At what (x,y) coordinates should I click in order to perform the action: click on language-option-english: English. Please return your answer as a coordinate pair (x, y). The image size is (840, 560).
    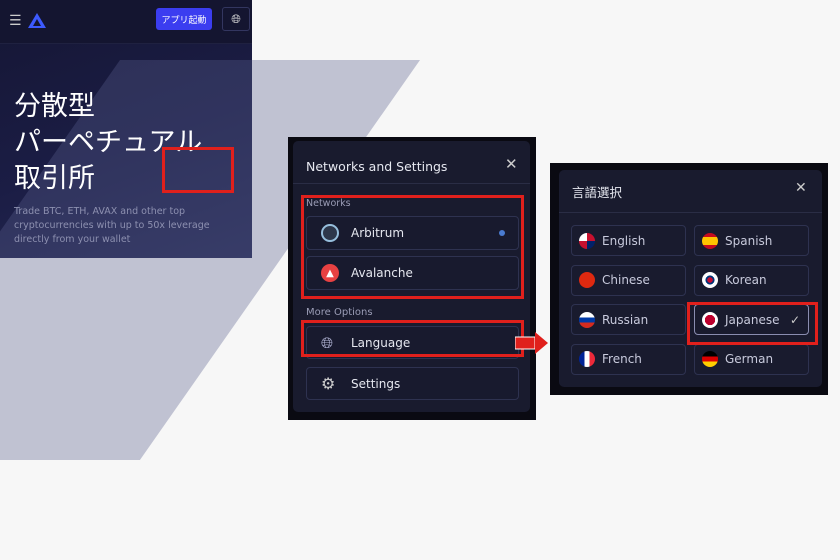
    Looking at the image, I should click on (628, 240).